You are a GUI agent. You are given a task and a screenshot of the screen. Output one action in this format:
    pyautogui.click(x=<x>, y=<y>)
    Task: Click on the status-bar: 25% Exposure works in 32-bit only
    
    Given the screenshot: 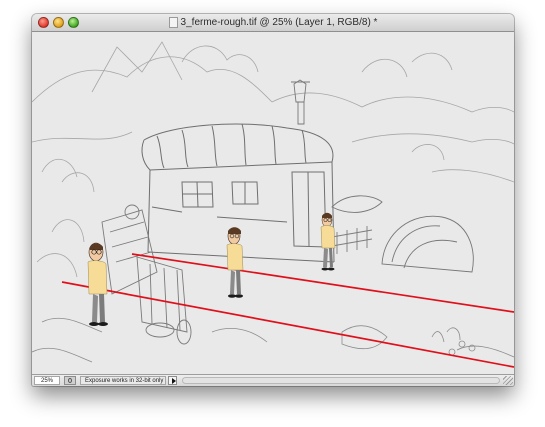 What is the action you would take?
    pyautogui.click(x=273, y=380)
    